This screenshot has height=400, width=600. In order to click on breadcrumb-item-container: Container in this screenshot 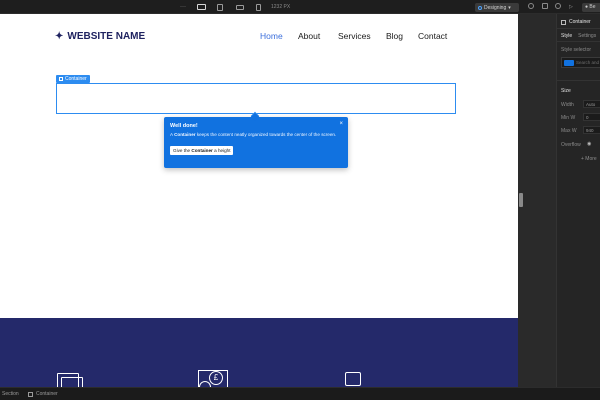, I will do `click(43, 394)`.